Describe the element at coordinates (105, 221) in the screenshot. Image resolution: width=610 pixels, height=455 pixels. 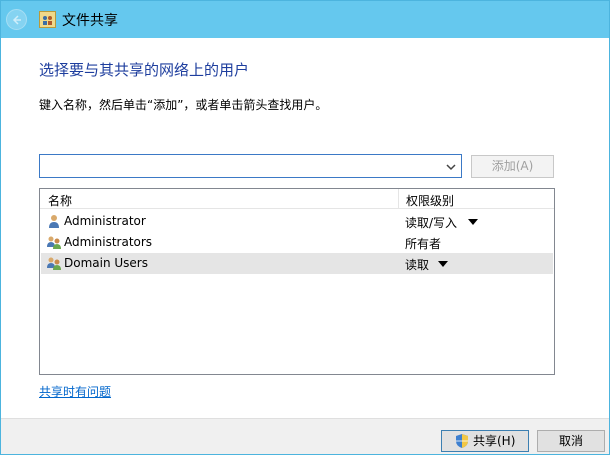
I see `row-name: Administrator` at that location.